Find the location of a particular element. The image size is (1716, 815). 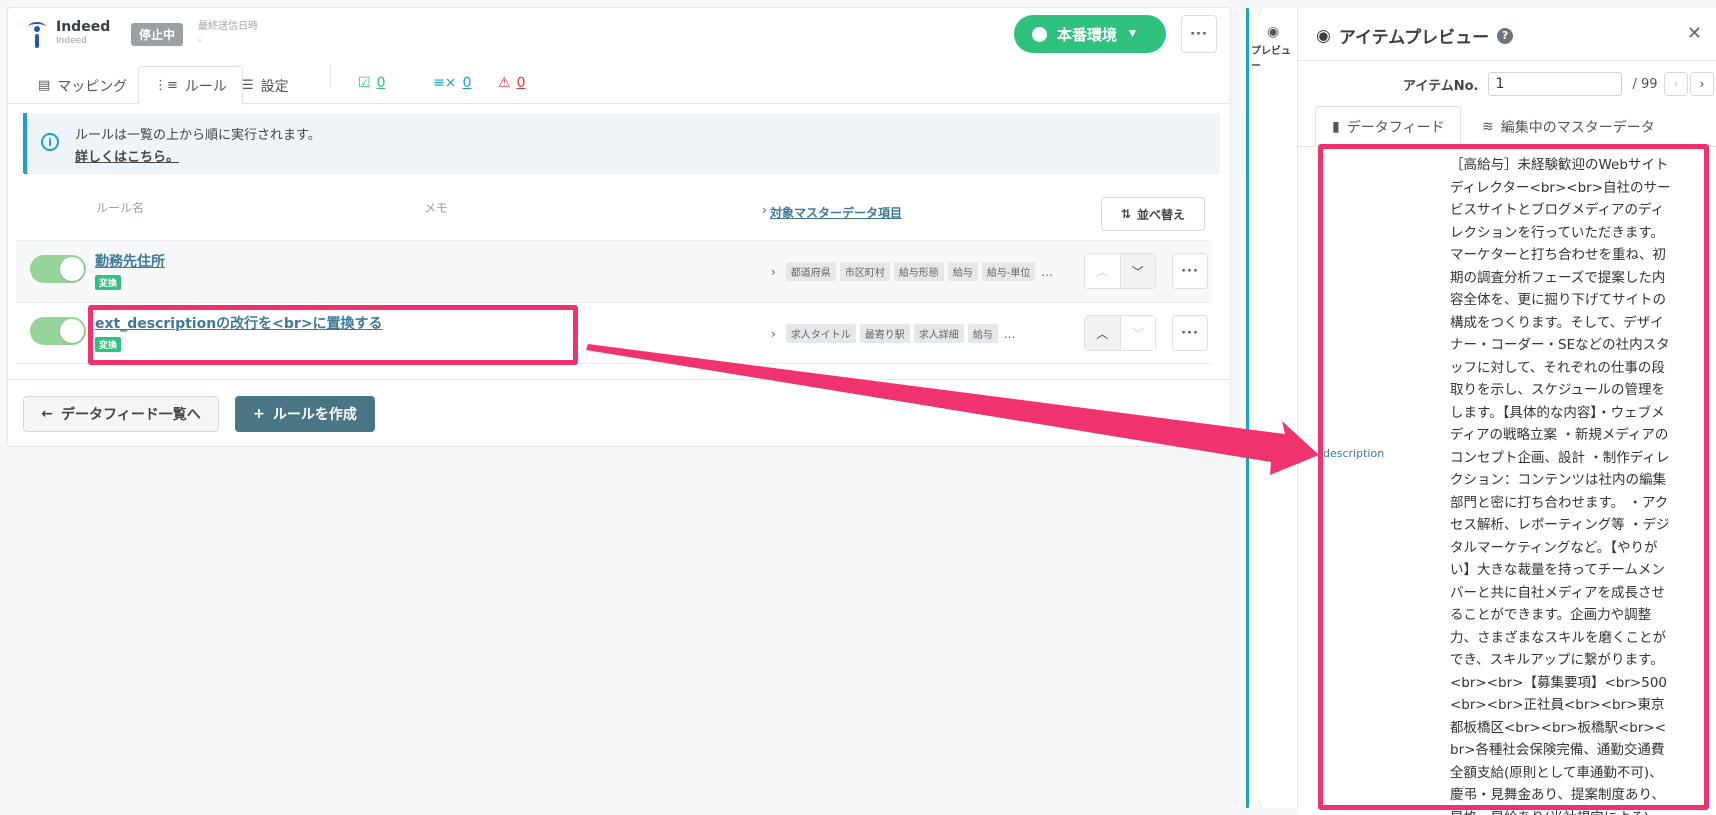

rule-type-tag: 変換 is located at coordinates (108, 282).